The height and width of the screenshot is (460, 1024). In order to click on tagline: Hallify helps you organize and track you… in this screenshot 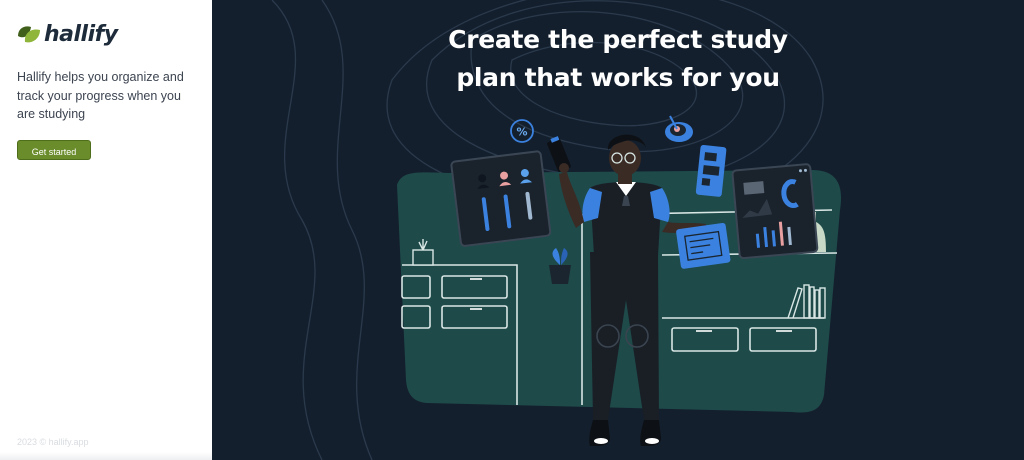, I will do `click(100, 95)`.